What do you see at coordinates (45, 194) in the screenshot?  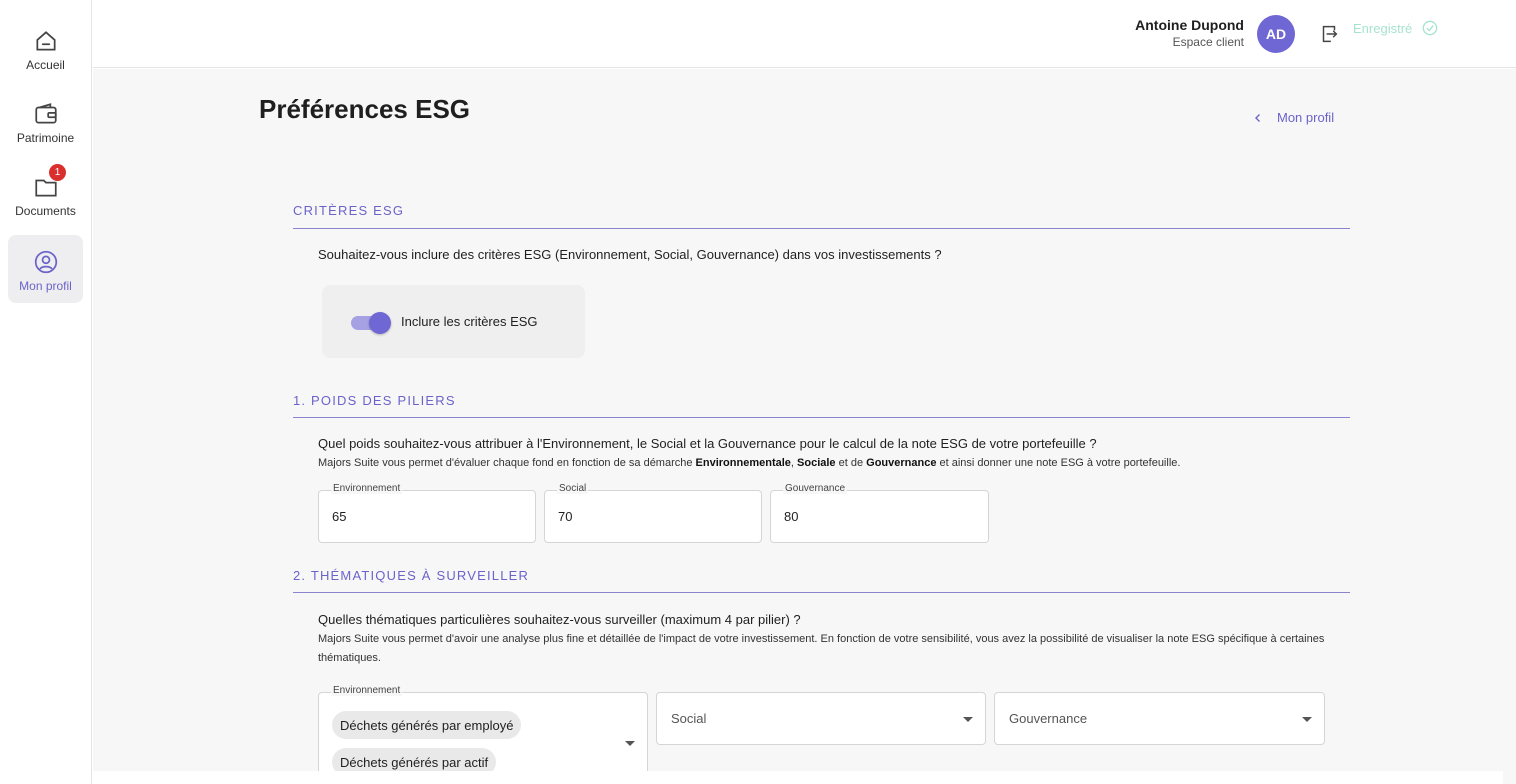 I see `sidebar-item-documents: 1 Documents` at bounding box center [45, 194].